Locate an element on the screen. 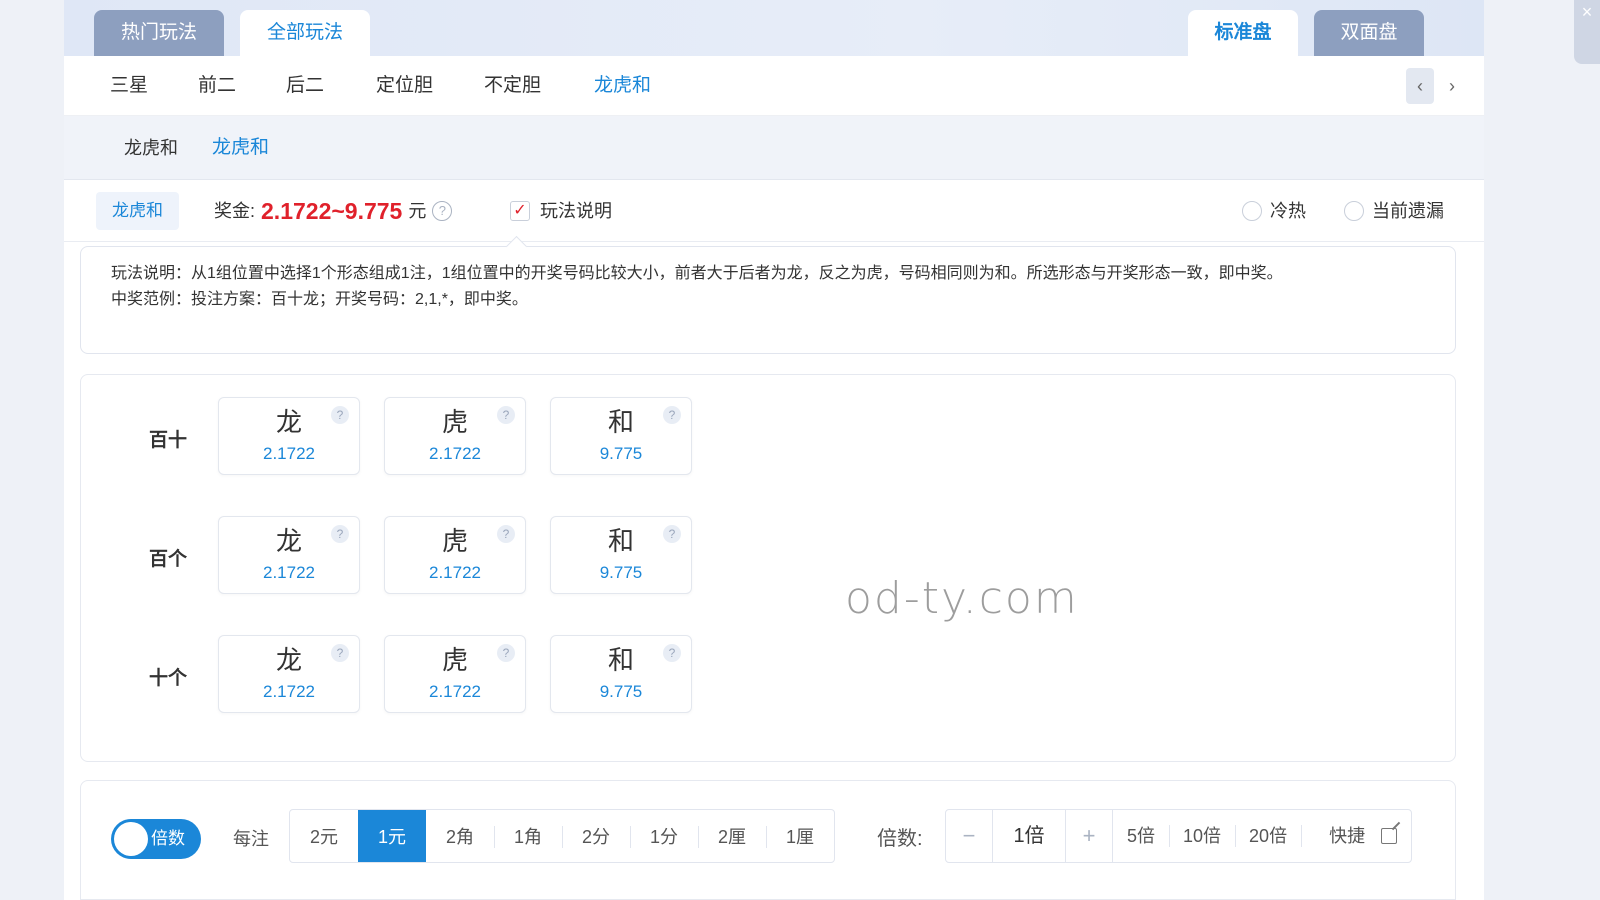  bonus-label: 奖金: is located at coordinates (235, 211).